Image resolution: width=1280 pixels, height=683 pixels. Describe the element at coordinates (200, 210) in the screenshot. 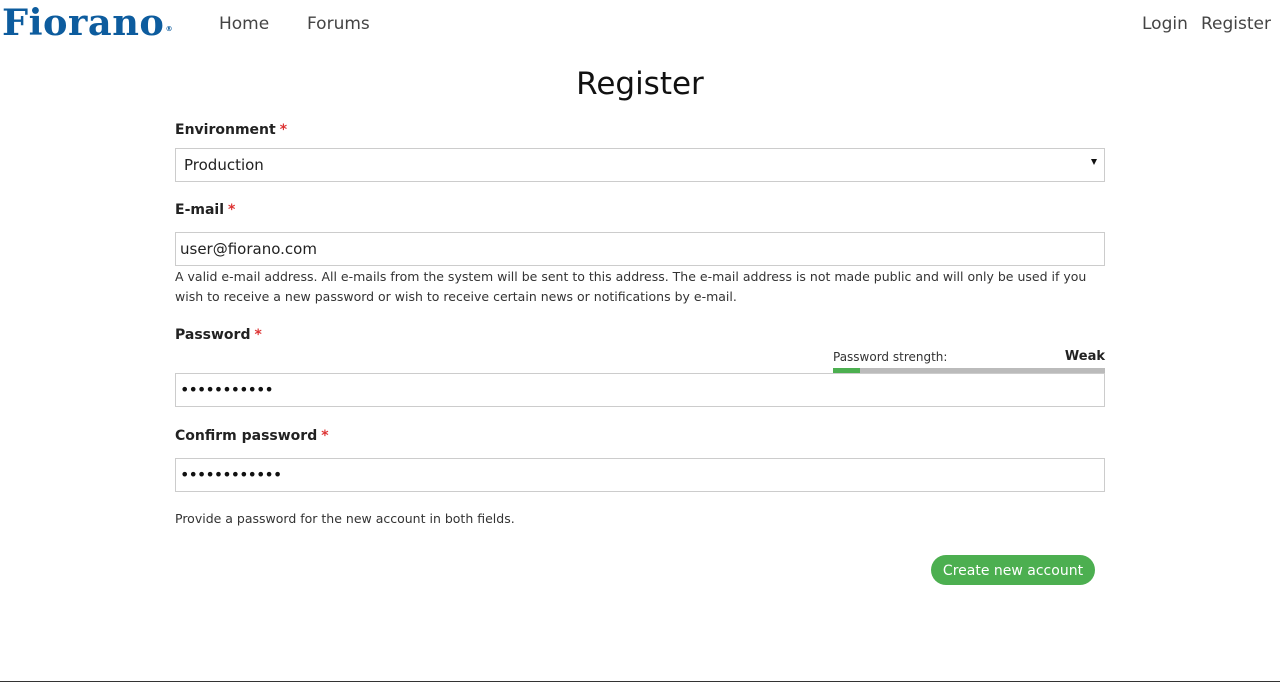

I see `email-label-text: E-mail` at that location.